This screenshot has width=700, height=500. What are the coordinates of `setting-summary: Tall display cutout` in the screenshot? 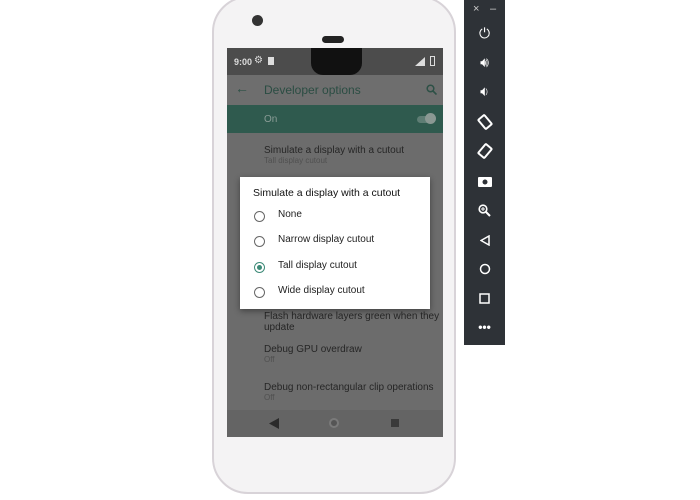 It's located at (296, 160).